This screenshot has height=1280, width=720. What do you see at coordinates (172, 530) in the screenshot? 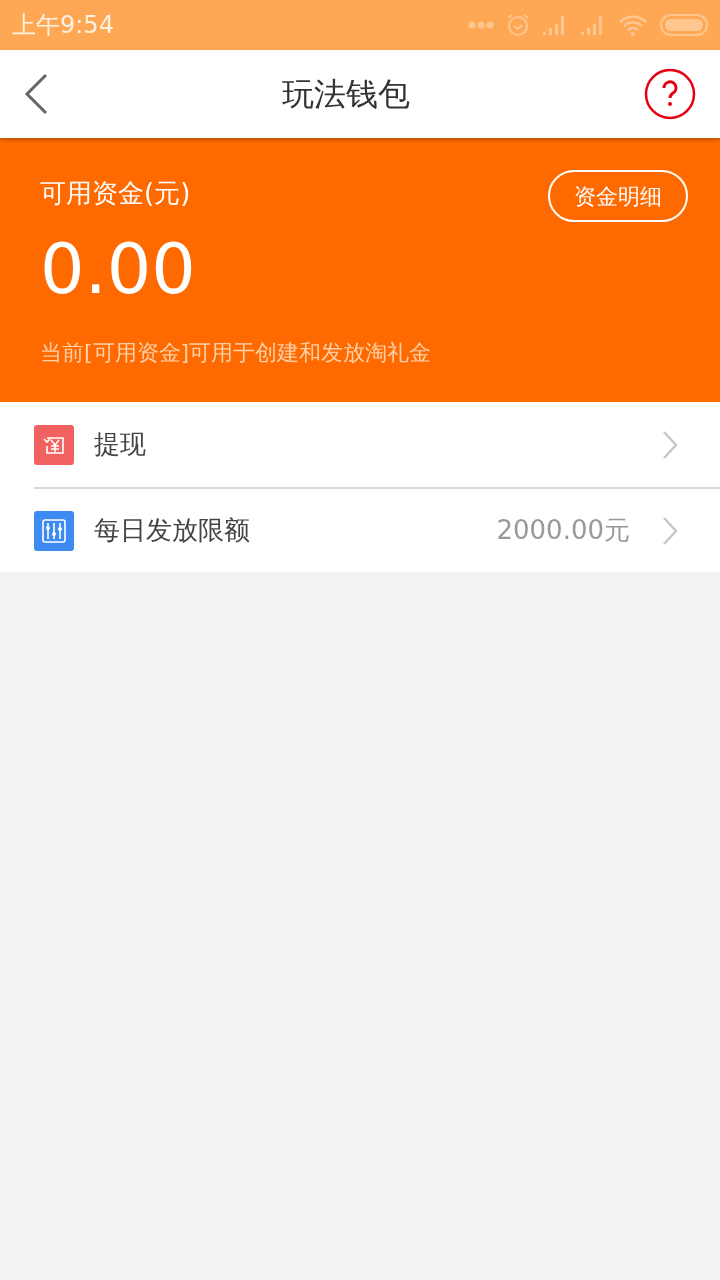
I see `menu-label: 每日发放限额` at bounding box center [172, 530].